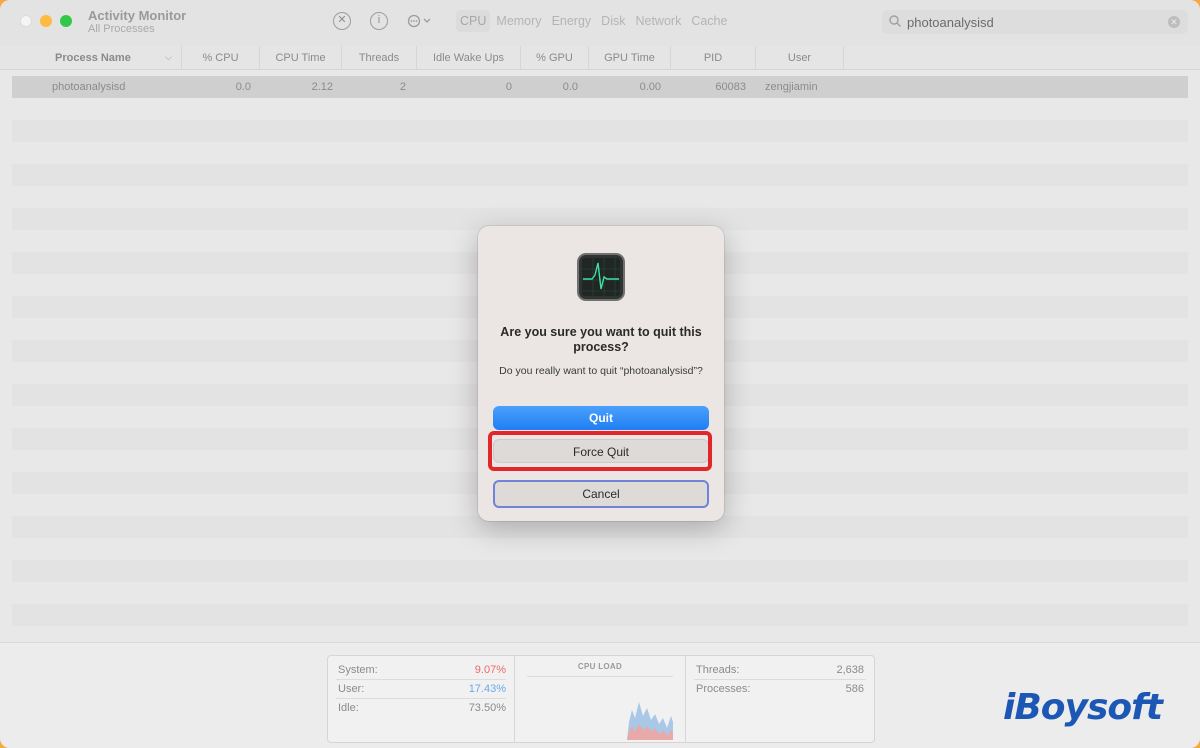 The image size is (1200, 748). I want to click on activity-monitor-app-icon, so click(601, 277).